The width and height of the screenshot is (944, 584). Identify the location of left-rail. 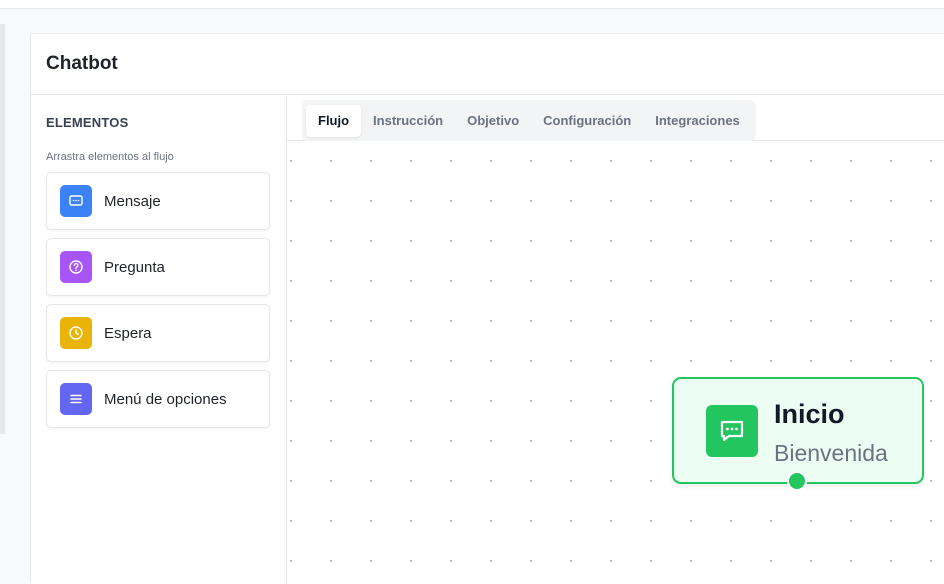
(2, 229).